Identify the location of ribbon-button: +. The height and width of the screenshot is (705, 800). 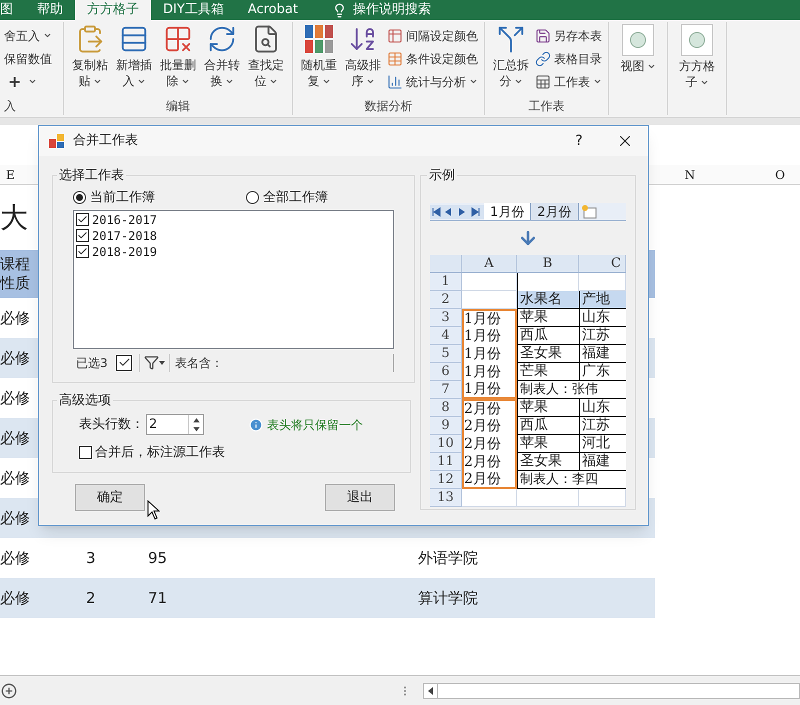
(28, 81).